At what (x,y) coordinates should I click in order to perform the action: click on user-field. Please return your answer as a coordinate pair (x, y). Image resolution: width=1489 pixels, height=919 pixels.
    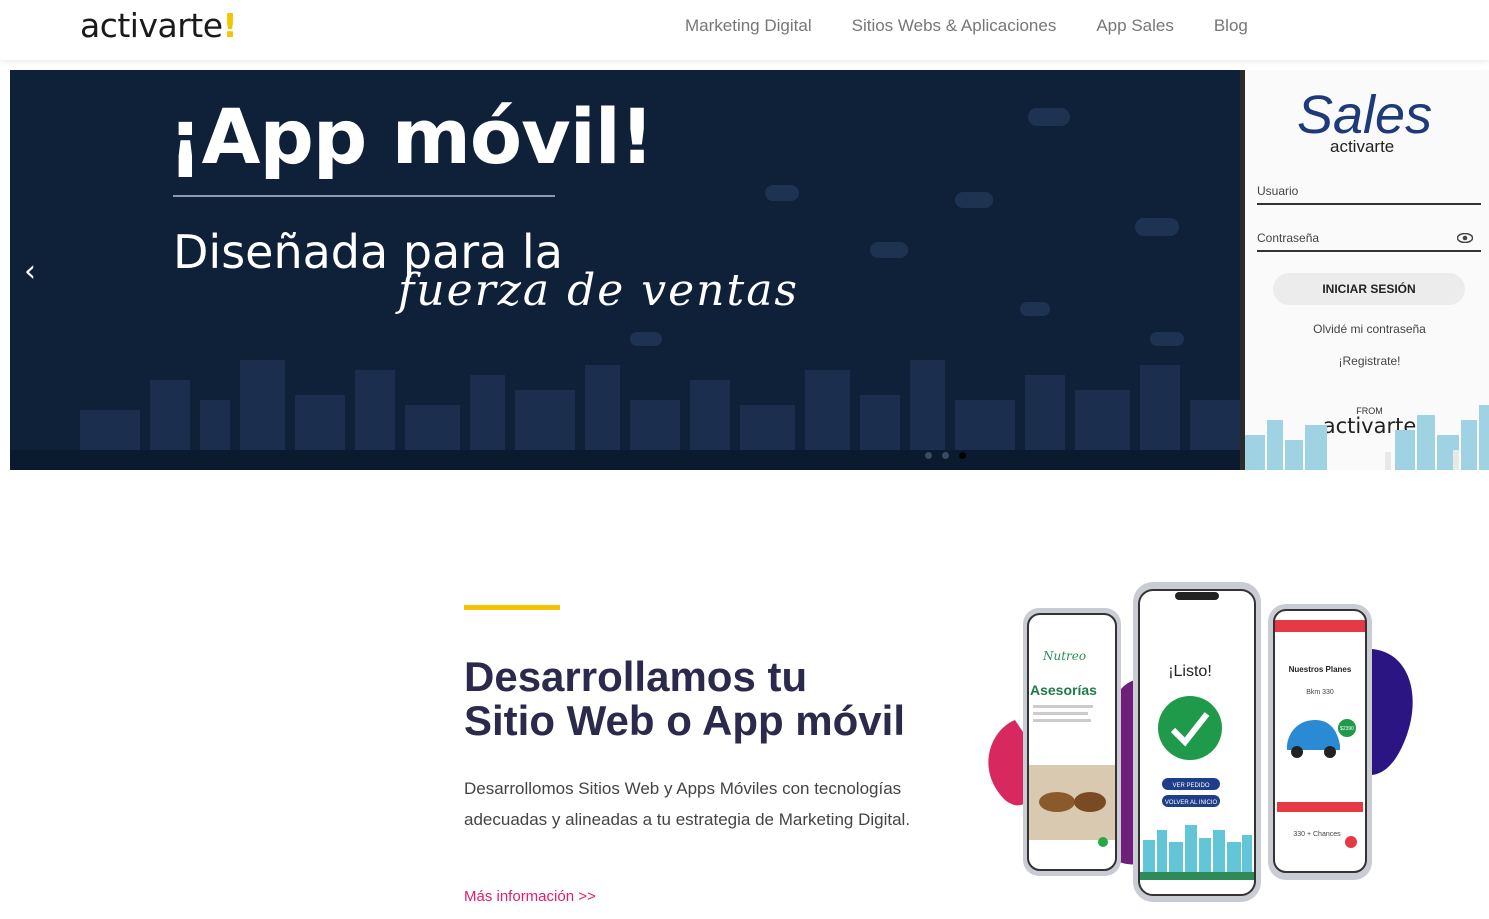
    Looking at the image, I should click on (1369, 204).